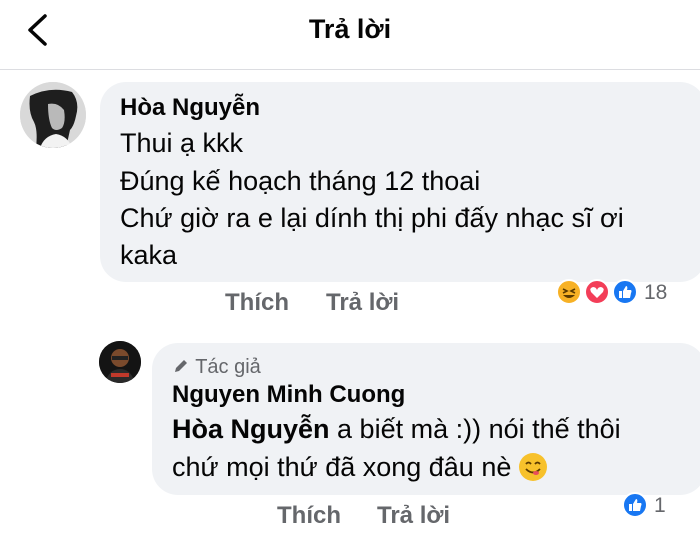 Image resolution: width=700 pixels, height=540 pixels. I want to click on reply-author: Nguyen Minh Cuong, so click(288, 395).